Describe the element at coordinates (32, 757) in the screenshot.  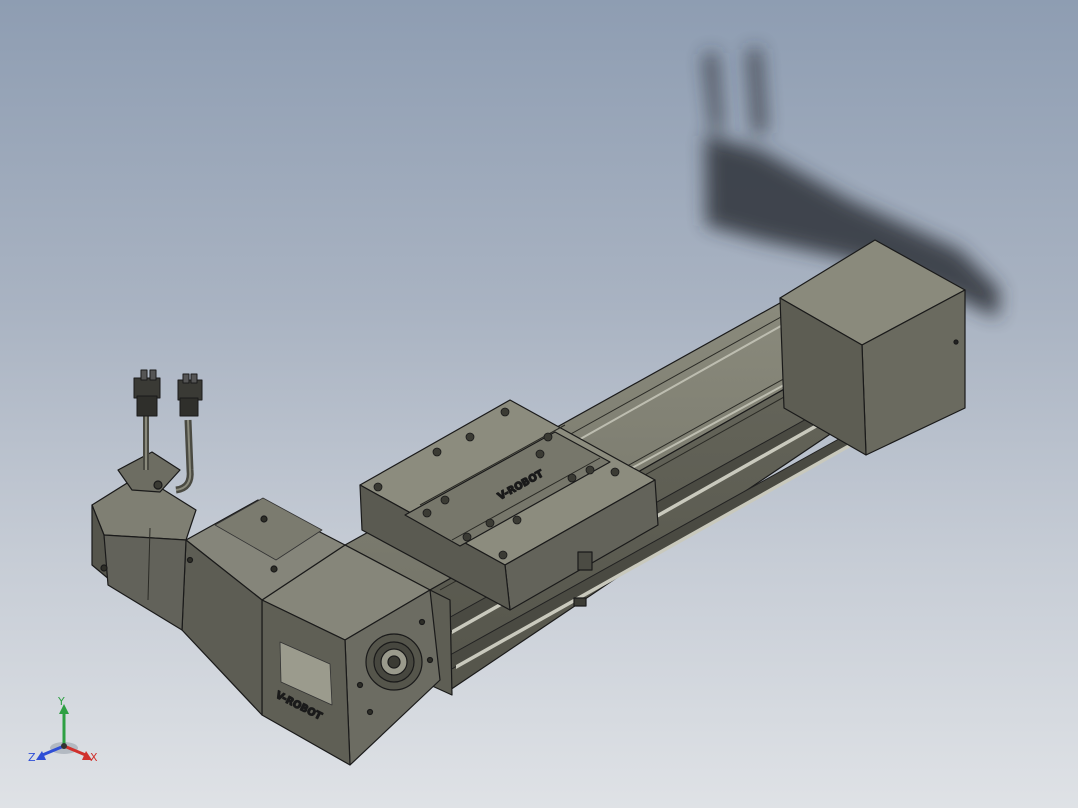
I see `triad-z-label: Z` at that location.